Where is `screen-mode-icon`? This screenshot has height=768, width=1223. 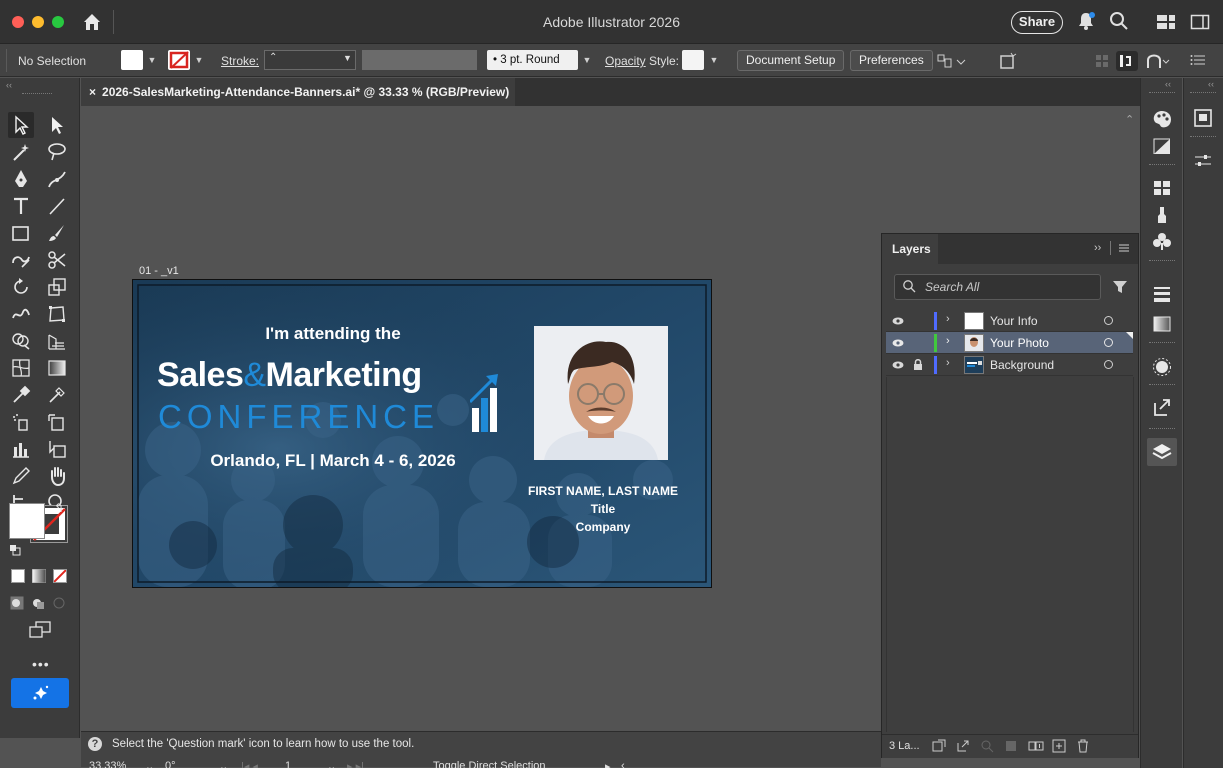
screen-mode-icon is located at coordinates (40, 630).